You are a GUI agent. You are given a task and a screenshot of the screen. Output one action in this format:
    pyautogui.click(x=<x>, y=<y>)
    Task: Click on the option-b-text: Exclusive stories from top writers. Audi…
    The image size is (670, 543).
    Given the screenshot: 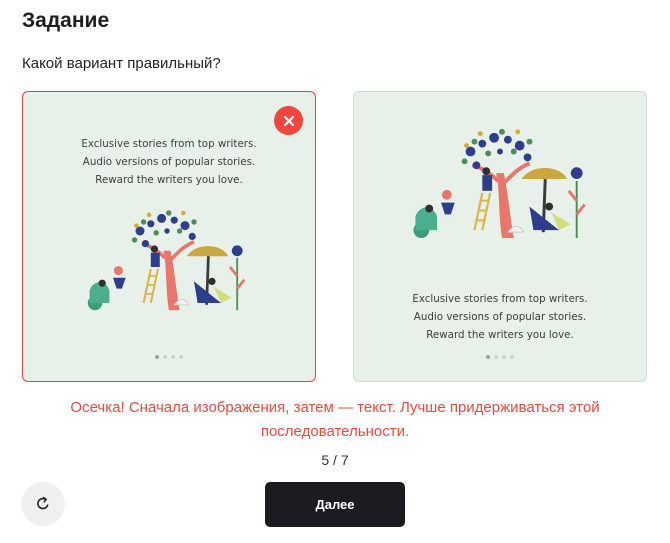 What is the action you would take?
    pyautogui.click(x=500, y=317)
    